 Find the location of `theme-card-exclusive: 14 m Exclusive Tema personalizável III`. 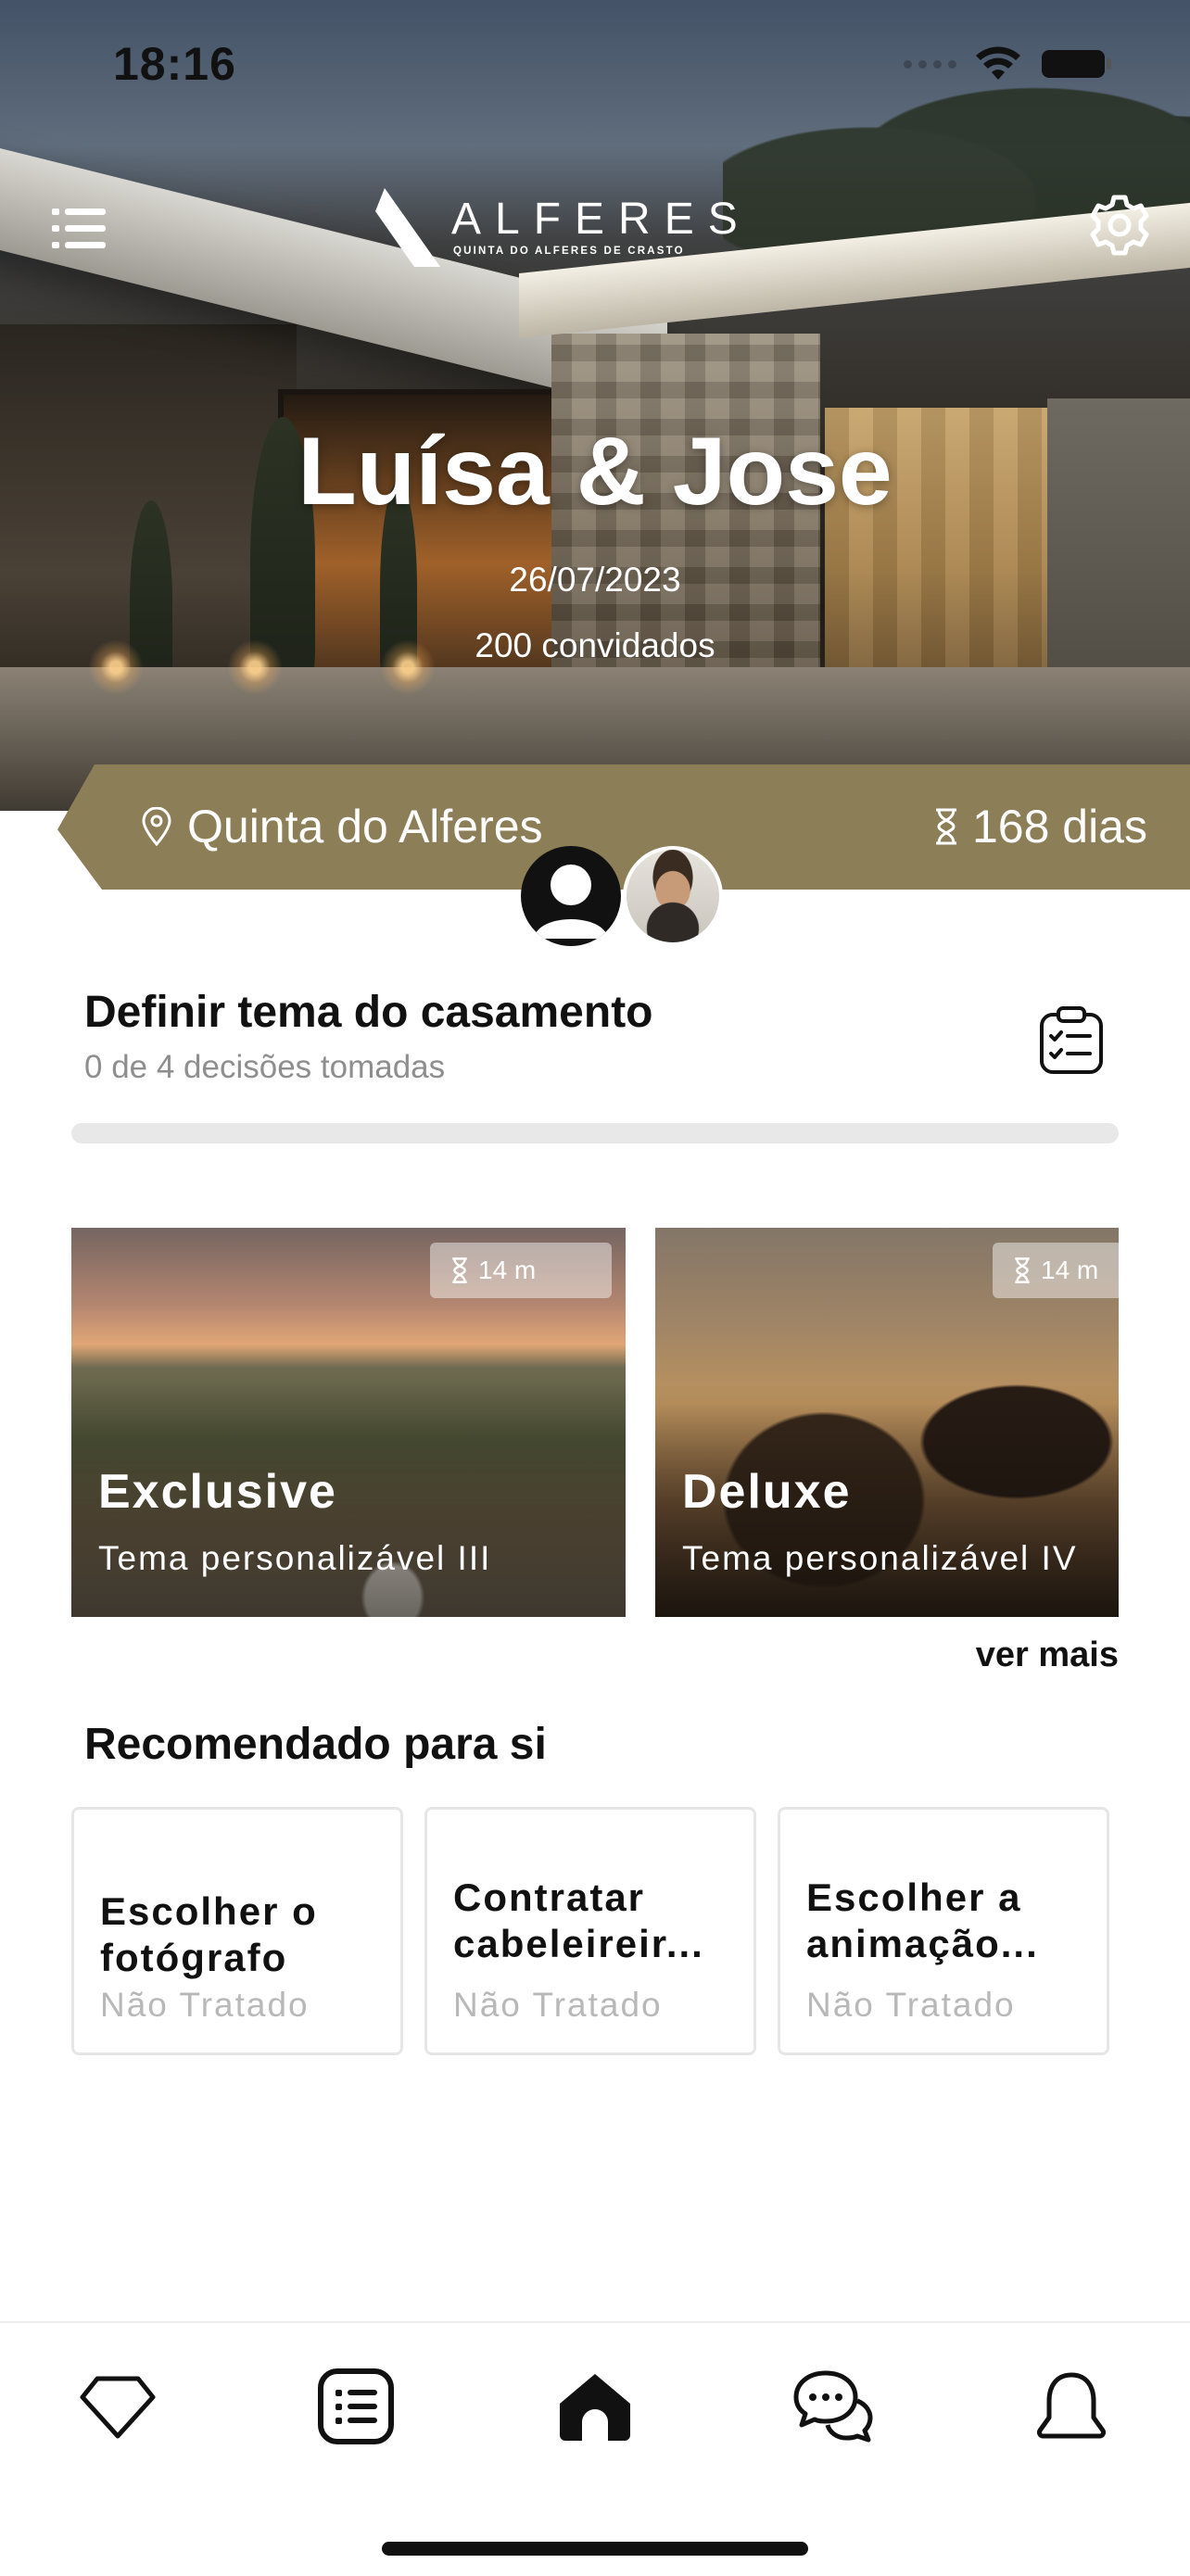

theme-card-exclusive: 14 m Exclusive Tema personalizável III is located at coordinates (348, 1422).